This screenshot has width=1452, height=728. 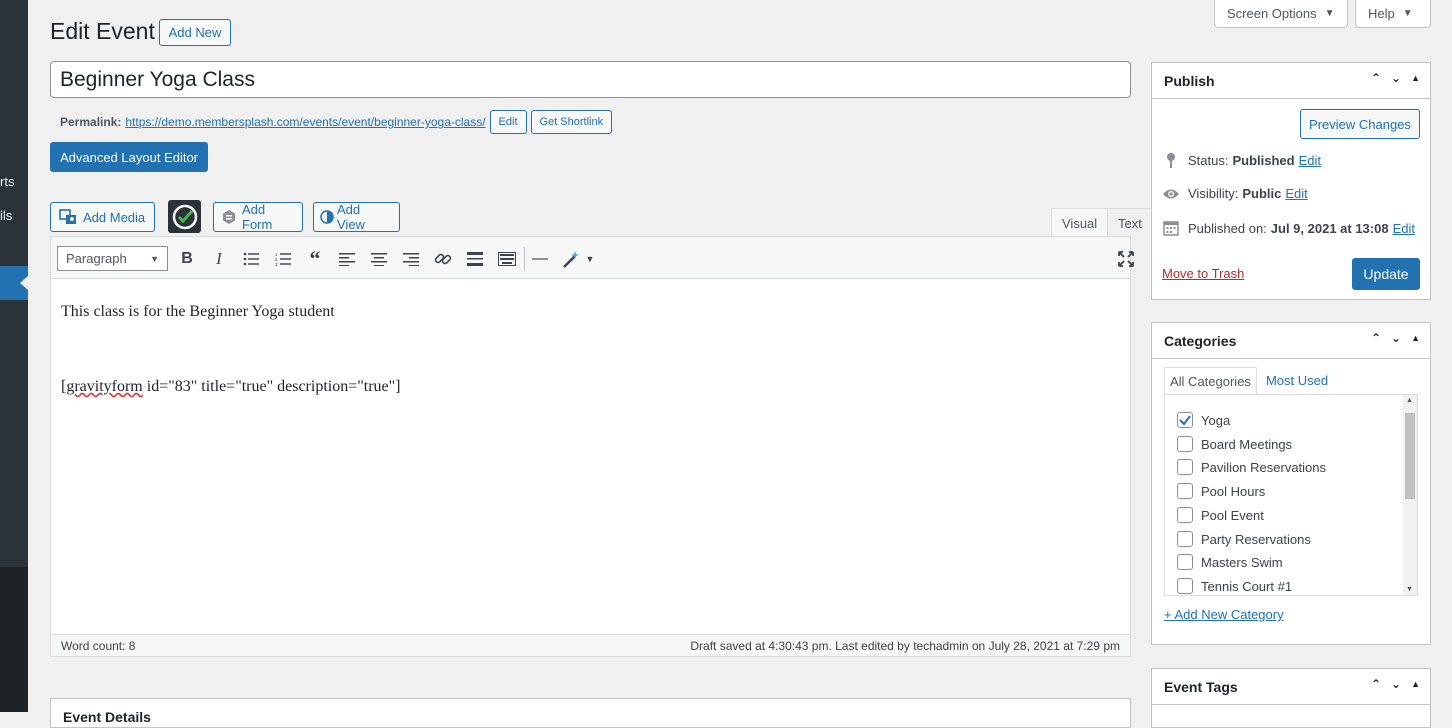 I want to click on pin-icon, so click(x=1171, y=160).